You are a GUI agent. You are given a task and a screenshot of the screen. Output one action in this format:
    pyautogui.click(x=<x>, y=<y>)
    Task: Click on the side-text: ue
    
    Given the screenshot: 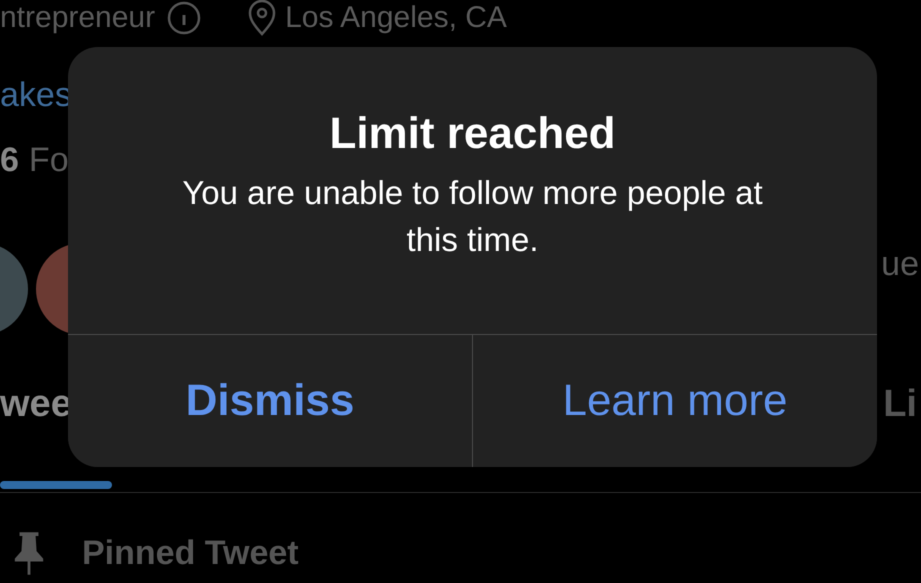 What is the action you would take?
    pyautogui.click(x=900, y=264)
    